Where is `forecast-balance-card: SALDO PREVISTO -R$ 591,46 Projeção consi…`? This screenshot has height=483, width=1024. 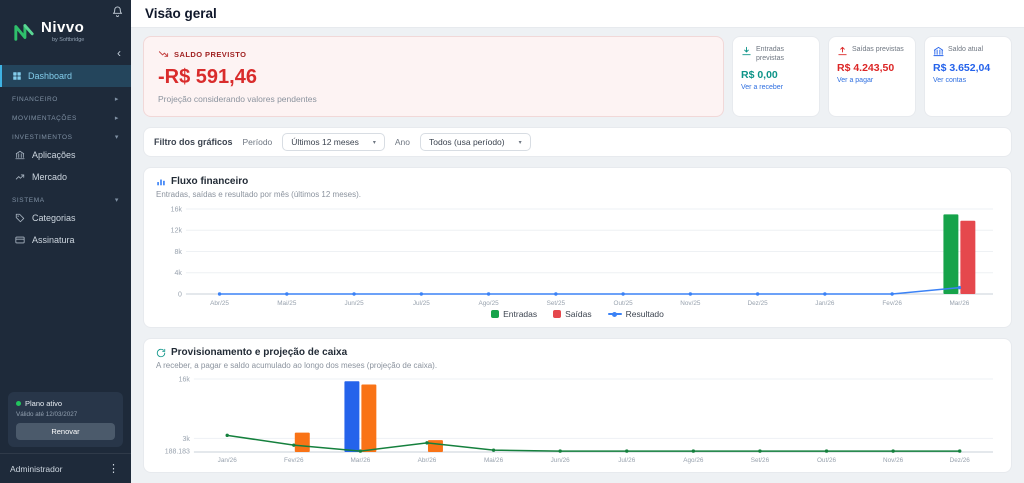 forecast-balance-card: SALDO PREVISTO -R$ 591,46 Projeção consi… is located at coordinates (433, 76).